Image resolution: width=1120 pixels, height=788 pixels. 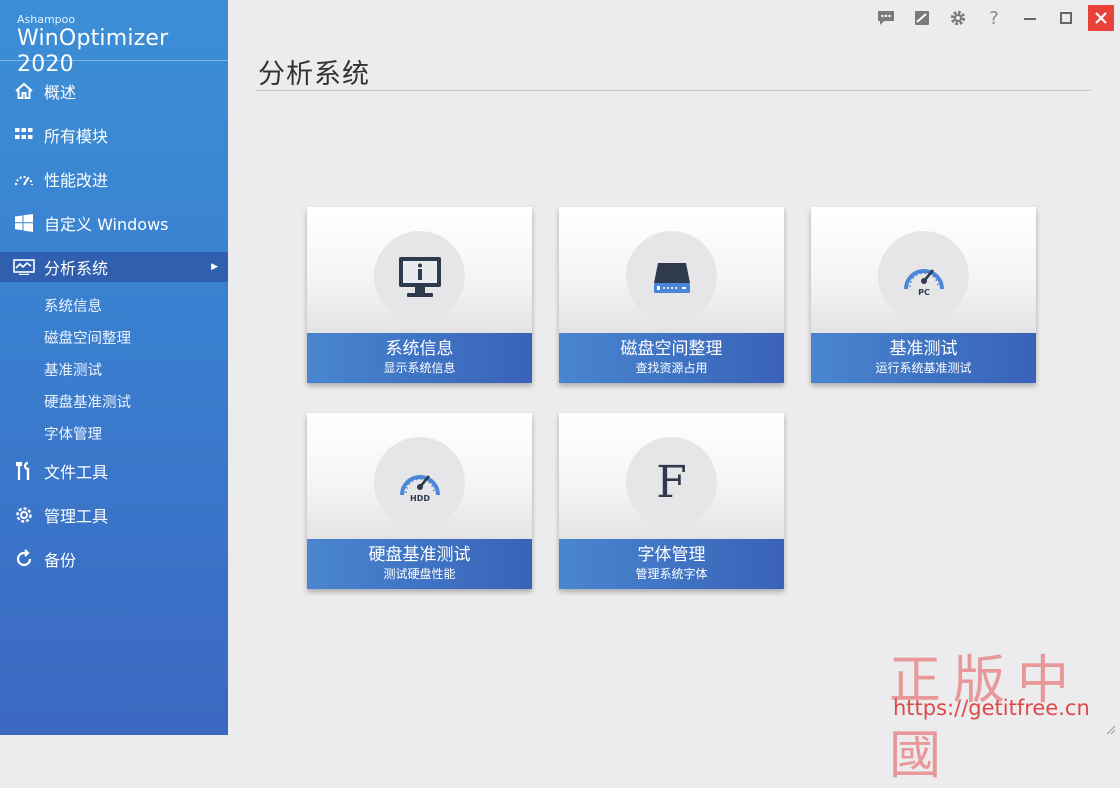 I want to click on tile-title: 硬盘基准测试, so click(x=419, y=555).